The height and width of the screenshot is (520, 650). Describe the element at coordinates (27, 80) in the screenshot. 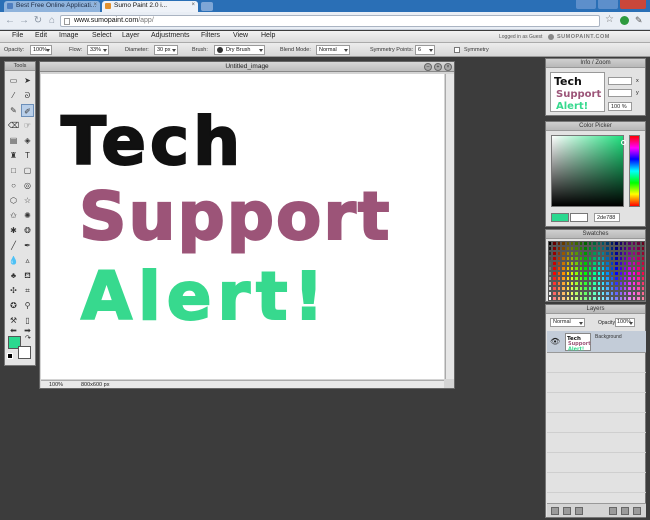

I see `move-tool-icon: ➤` at that location.